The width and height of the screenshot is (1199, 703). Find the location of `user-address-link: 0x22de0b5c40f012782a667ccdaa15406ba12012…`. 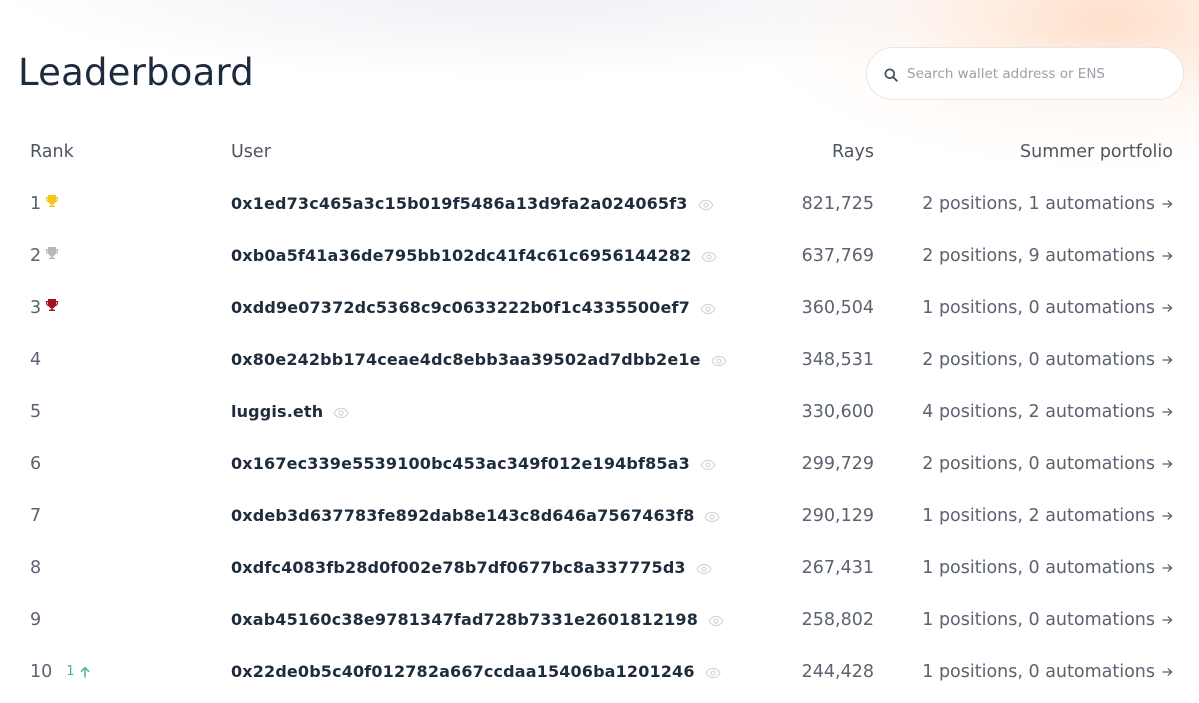

user-address-link: 0x22de0b5c40f012782a667ccdaa15406ba12012… is located at coordinates (463, 672).